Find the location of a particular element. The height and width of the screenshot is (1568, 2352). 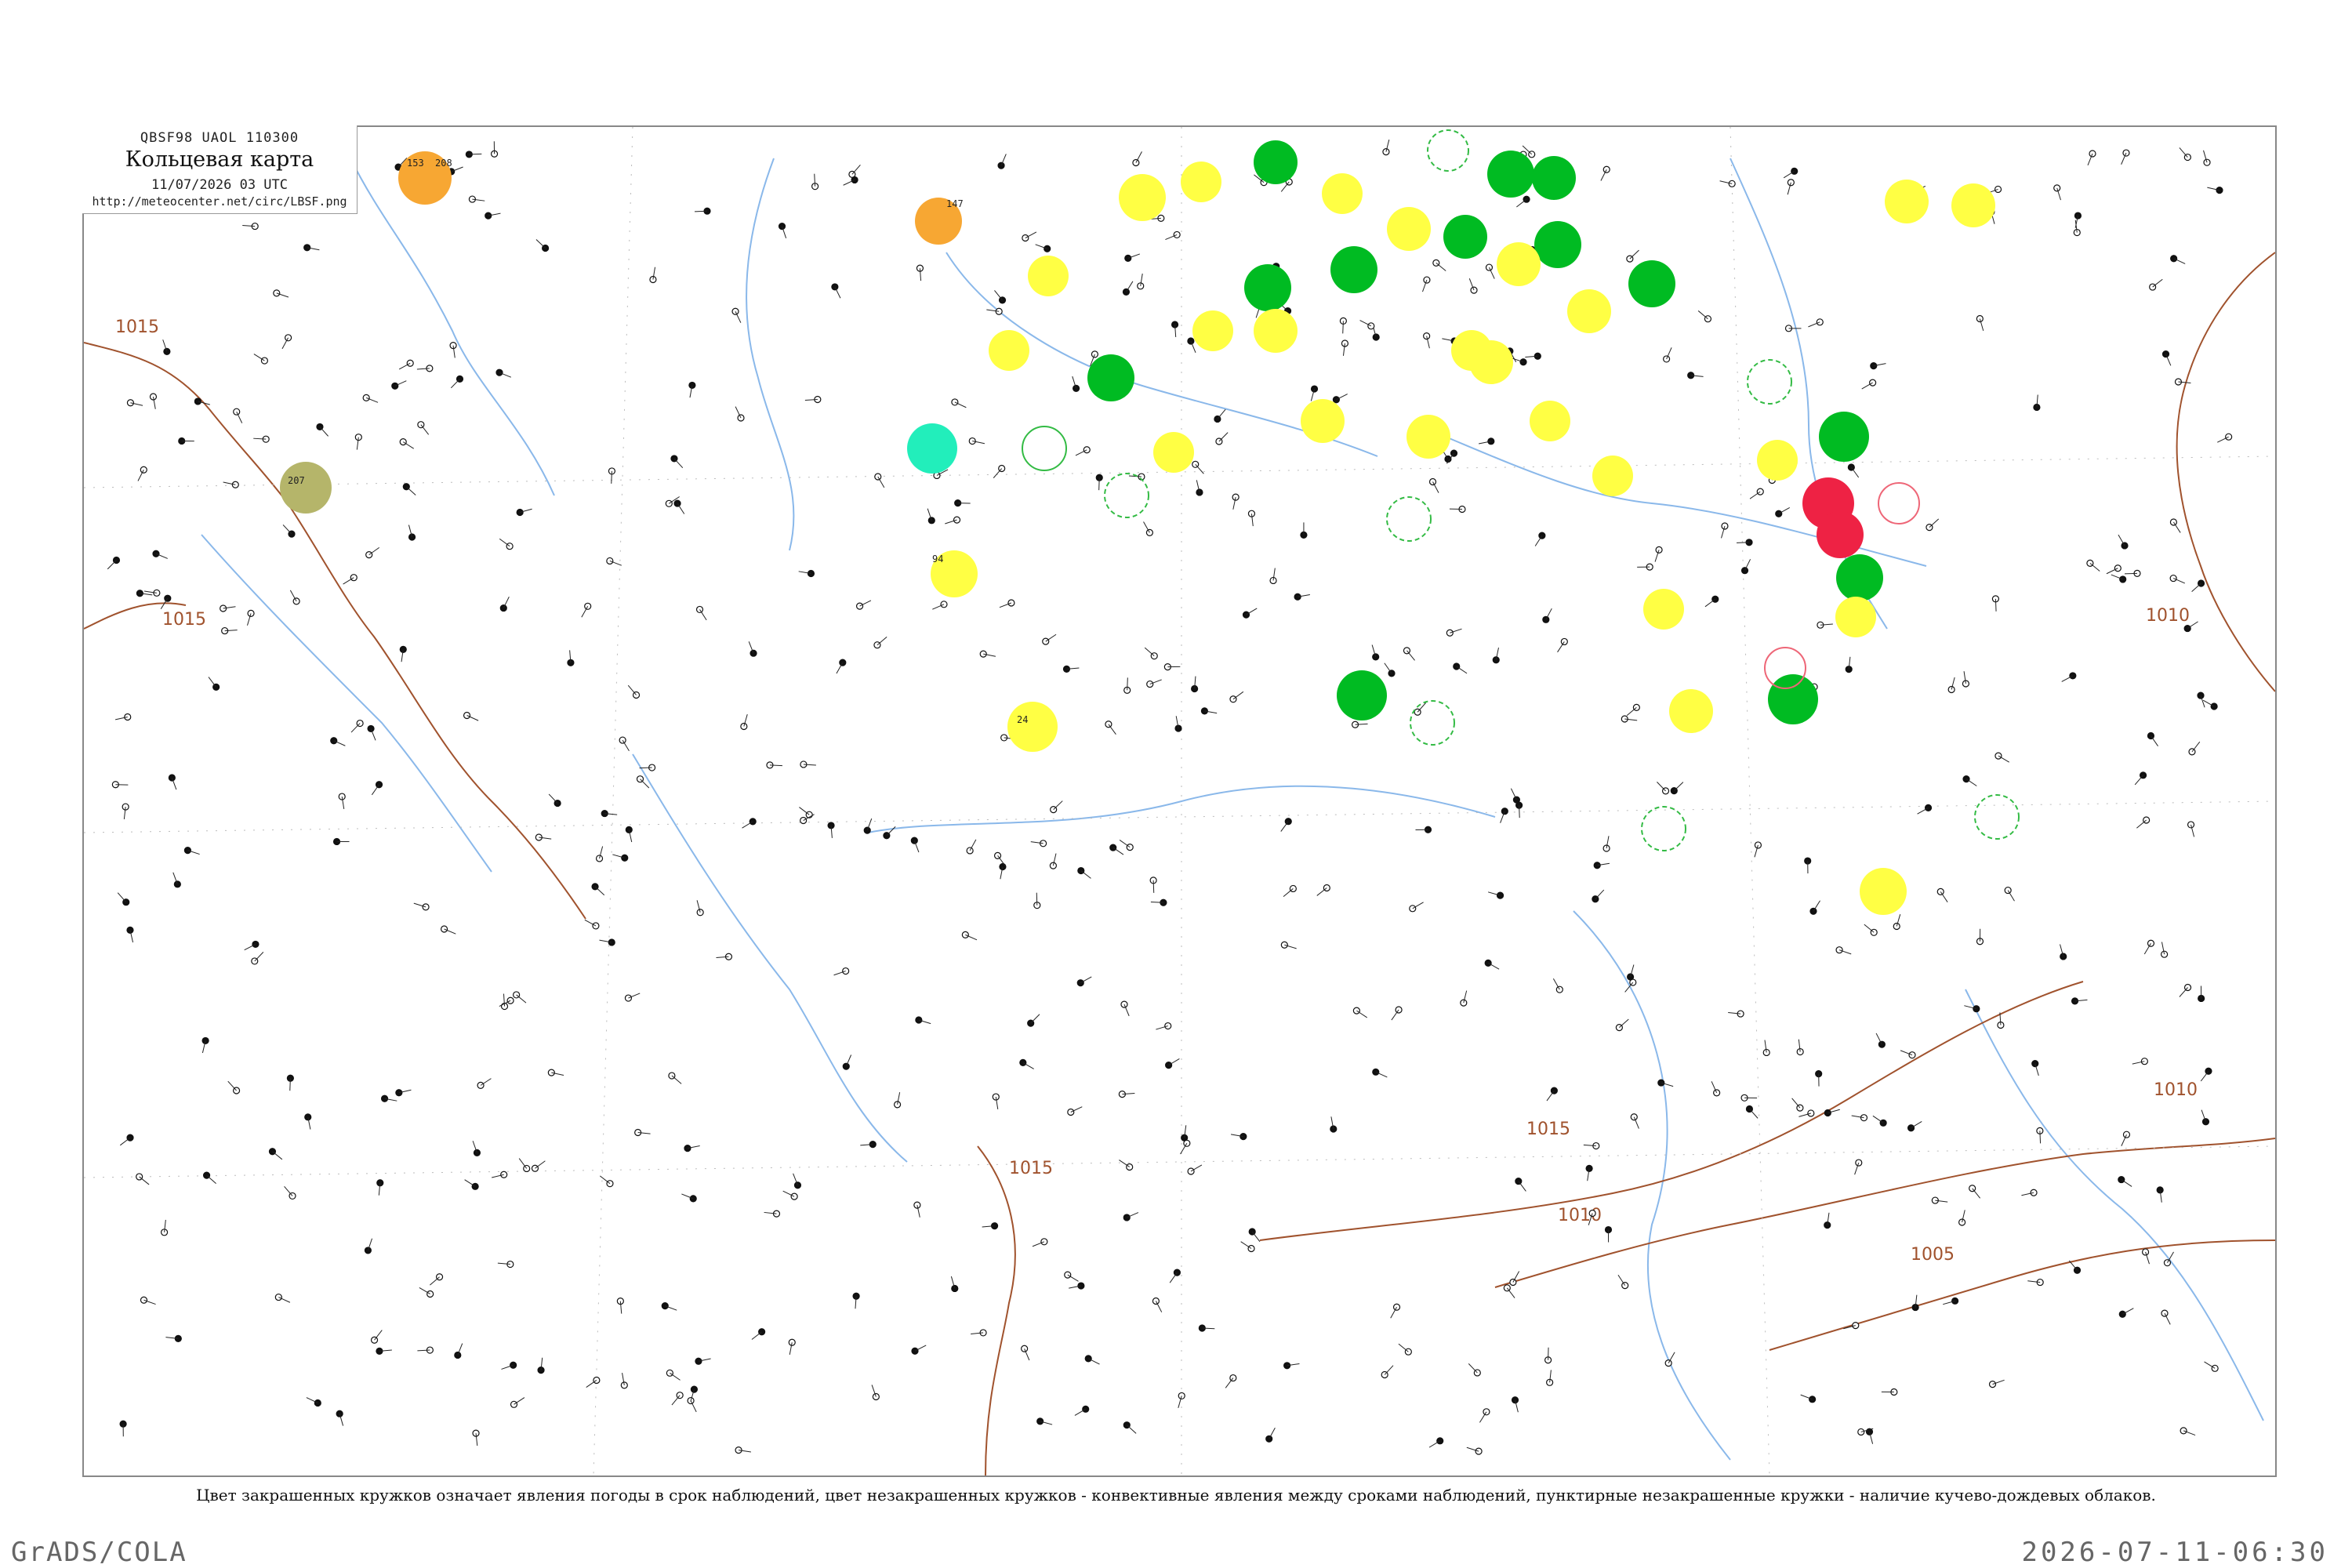

marker-orange: 147 is located at coordinates (939, 221).